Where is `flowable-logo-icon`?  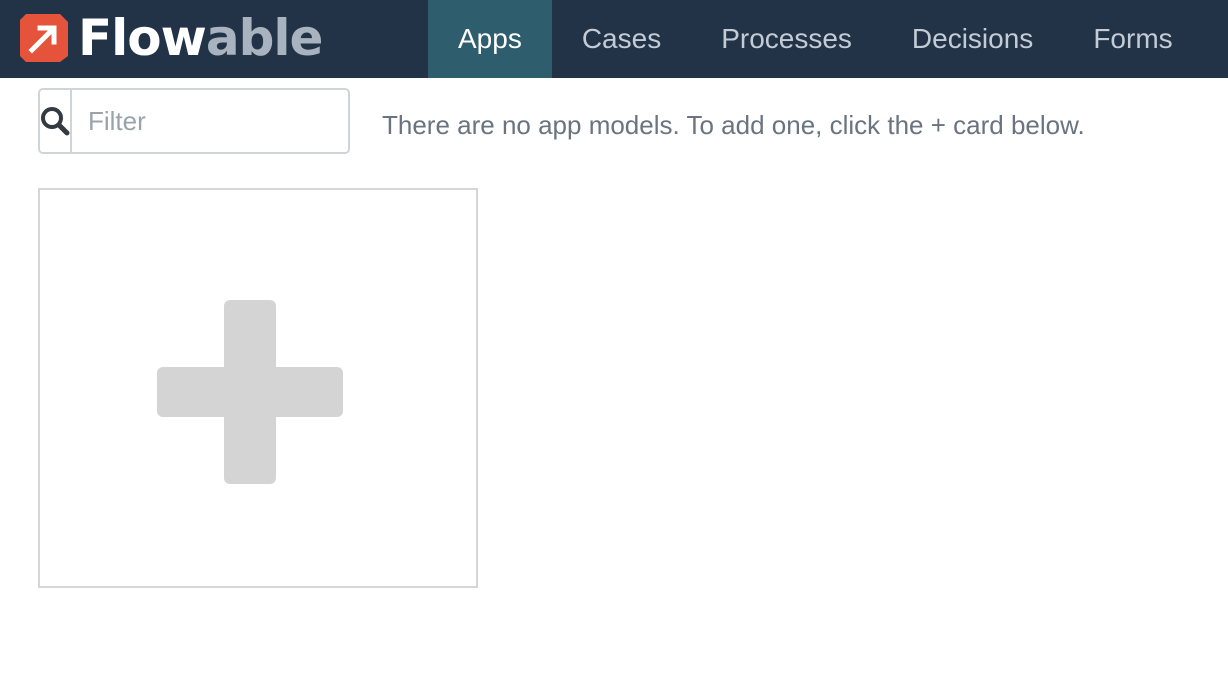 flowable-logo-icon is located at coordinates (44, 38).